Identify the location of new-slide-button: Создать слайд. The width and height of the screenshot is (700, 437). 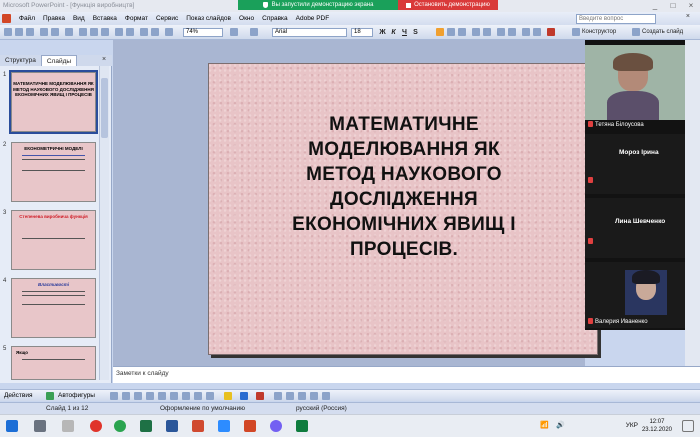
(662, 32).